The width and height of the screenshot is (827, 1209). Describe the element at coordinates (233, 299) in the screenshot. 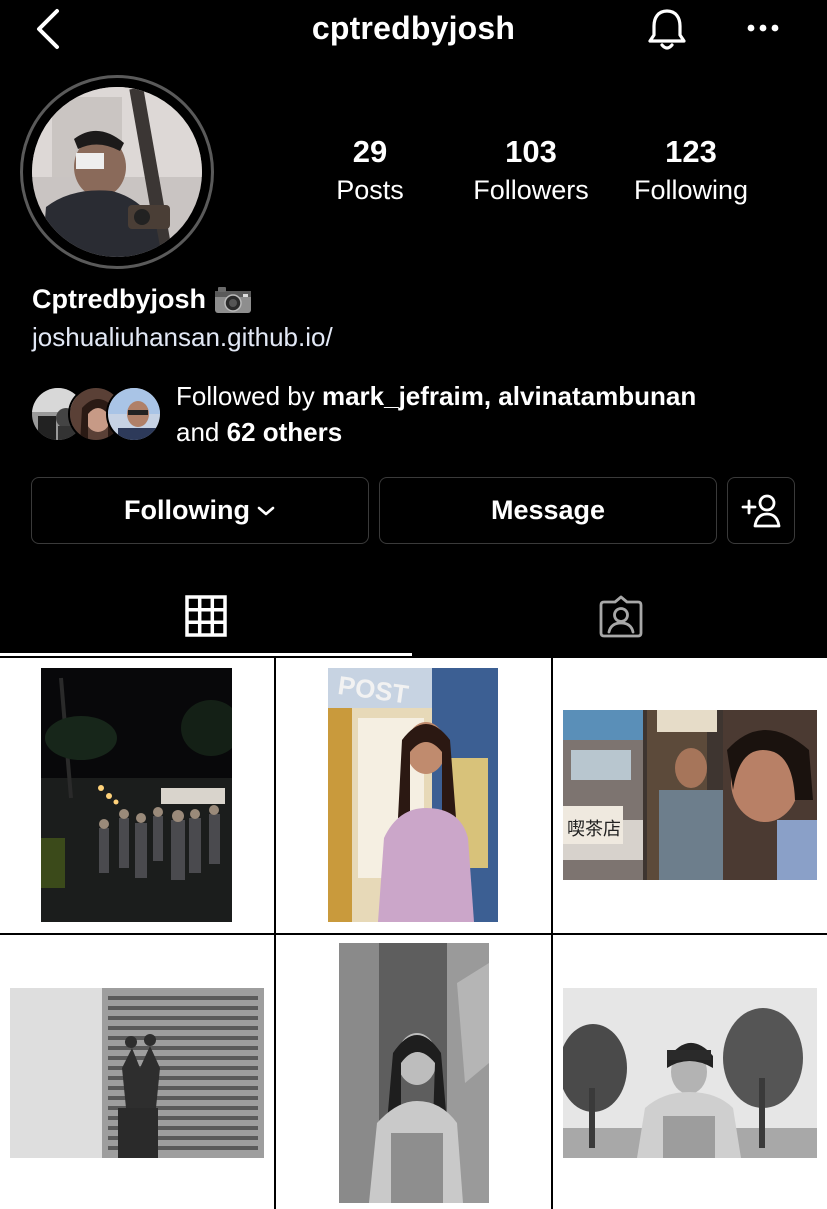

I see `camera-icon` at that location.